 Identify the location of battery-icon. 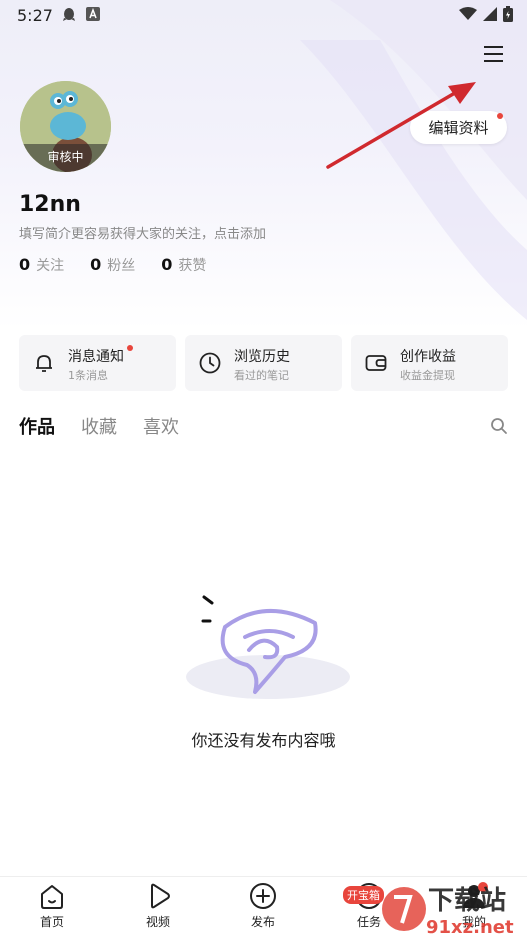
(508, 14).